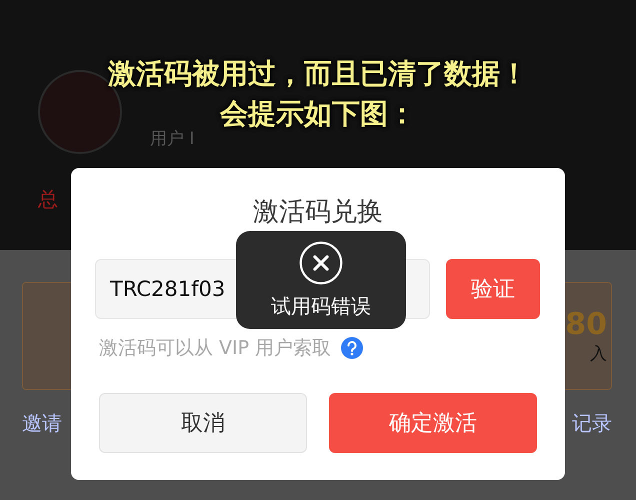 This screenshot has height=500, width=636. I want to click on hint-text: 激活码可以从 VIP 用户索取, so click(215, 348).